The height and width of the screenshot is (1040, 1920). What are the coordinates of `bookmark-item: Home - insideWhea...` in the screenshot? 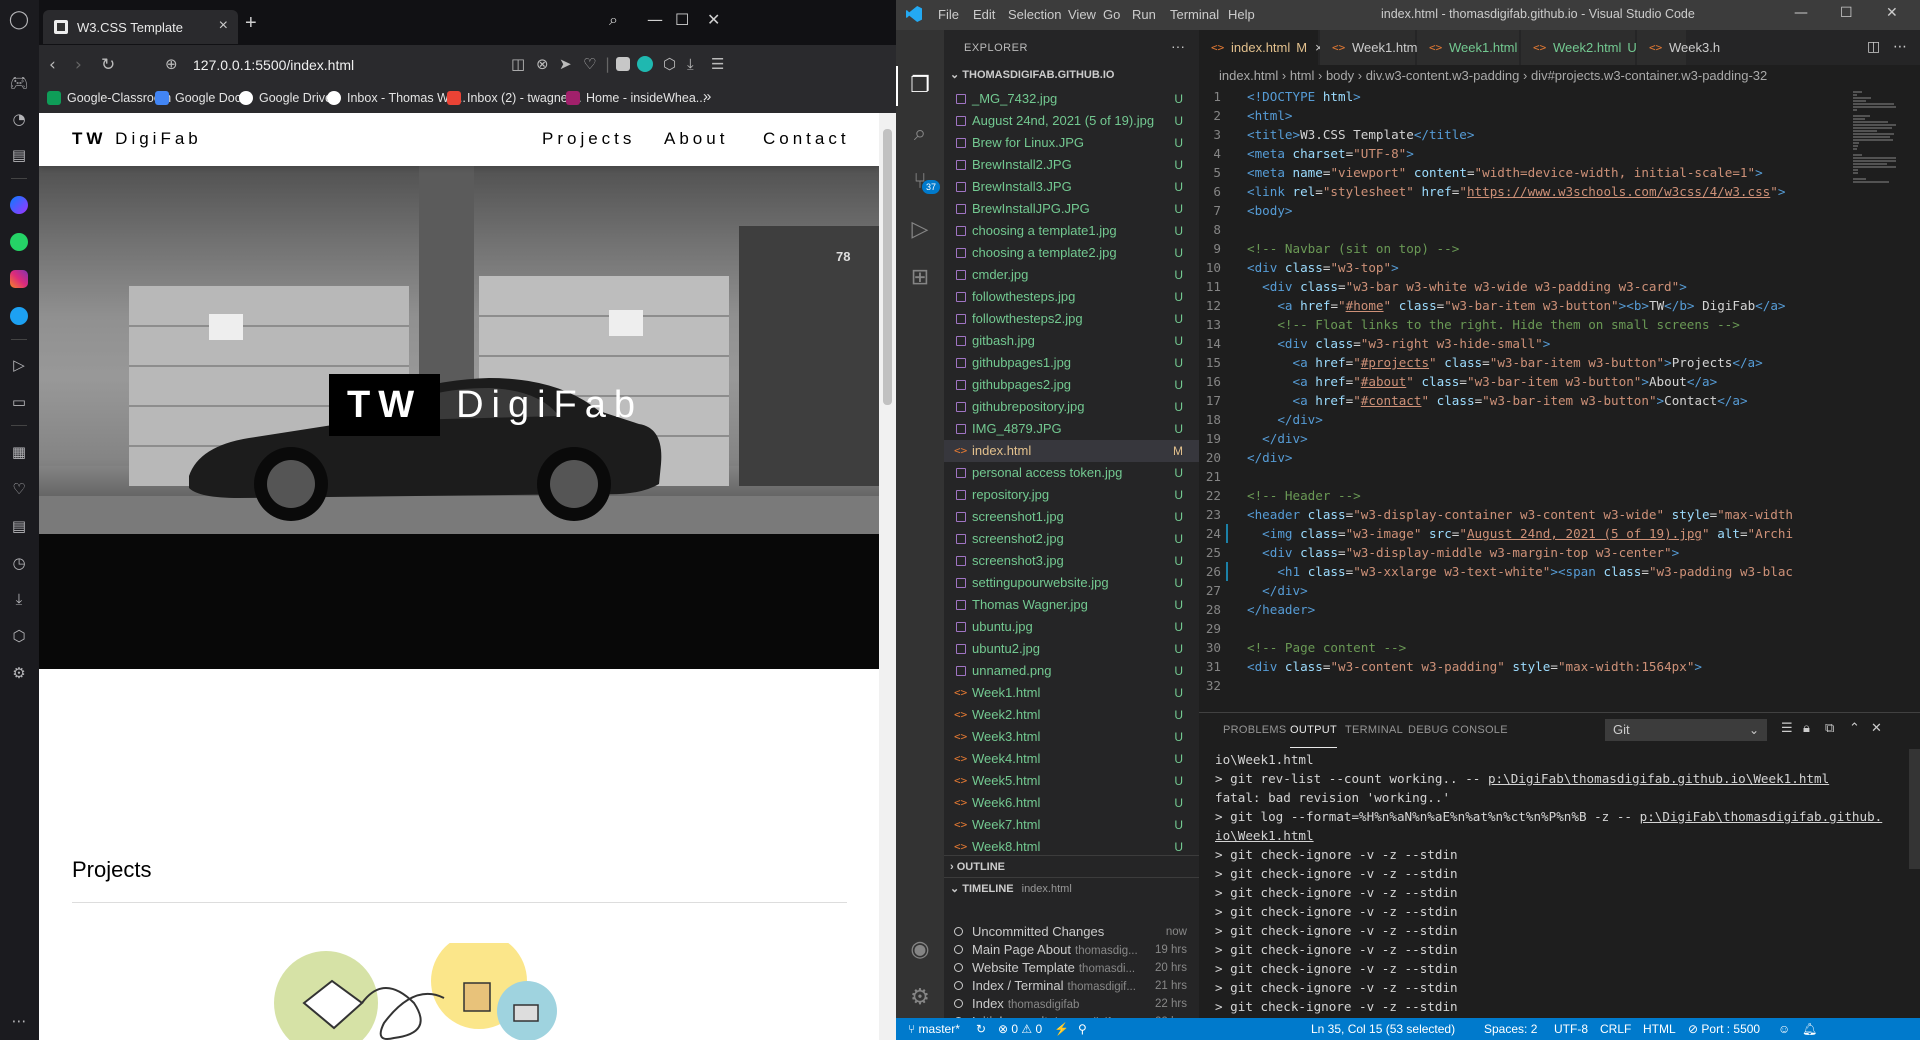 It's located at (636, 98).